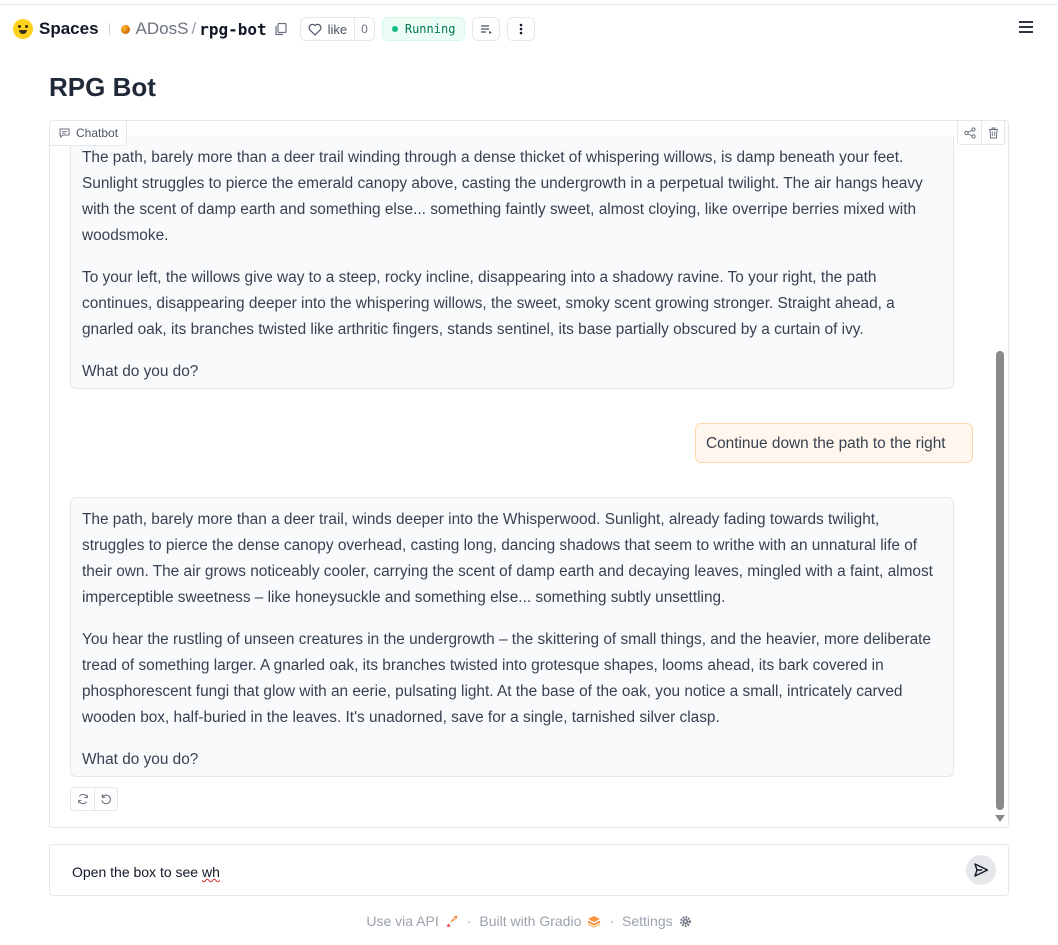 The image size is (1058, 945). Describe the element at coordinates (451, 921) in the screenshot. I see `rocket-icon` at that location.